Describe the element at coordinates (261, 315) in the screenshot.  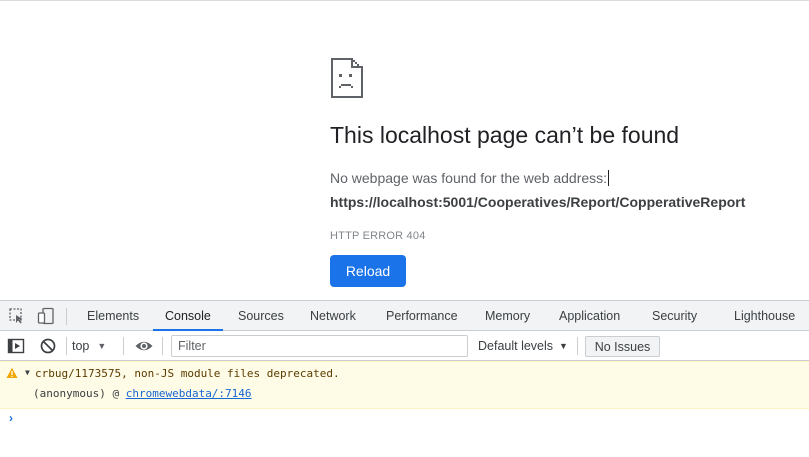
I see `tab-sources: Sources` at that location.